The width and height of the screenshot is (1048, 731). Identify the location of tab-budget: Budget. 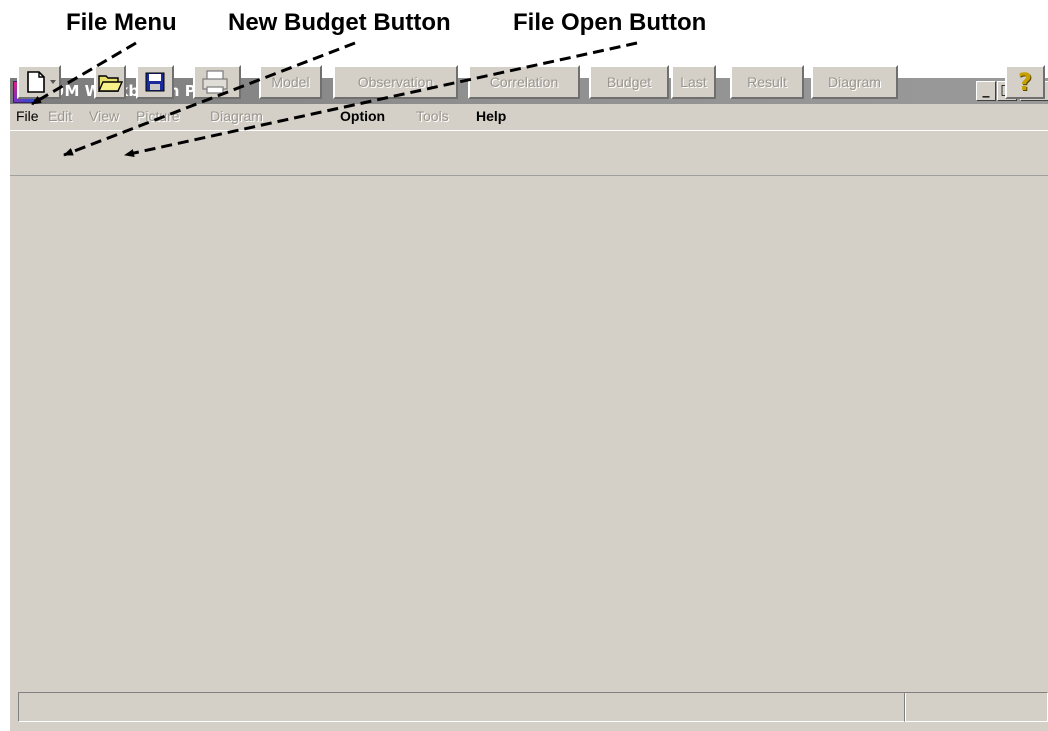
(629, 82).